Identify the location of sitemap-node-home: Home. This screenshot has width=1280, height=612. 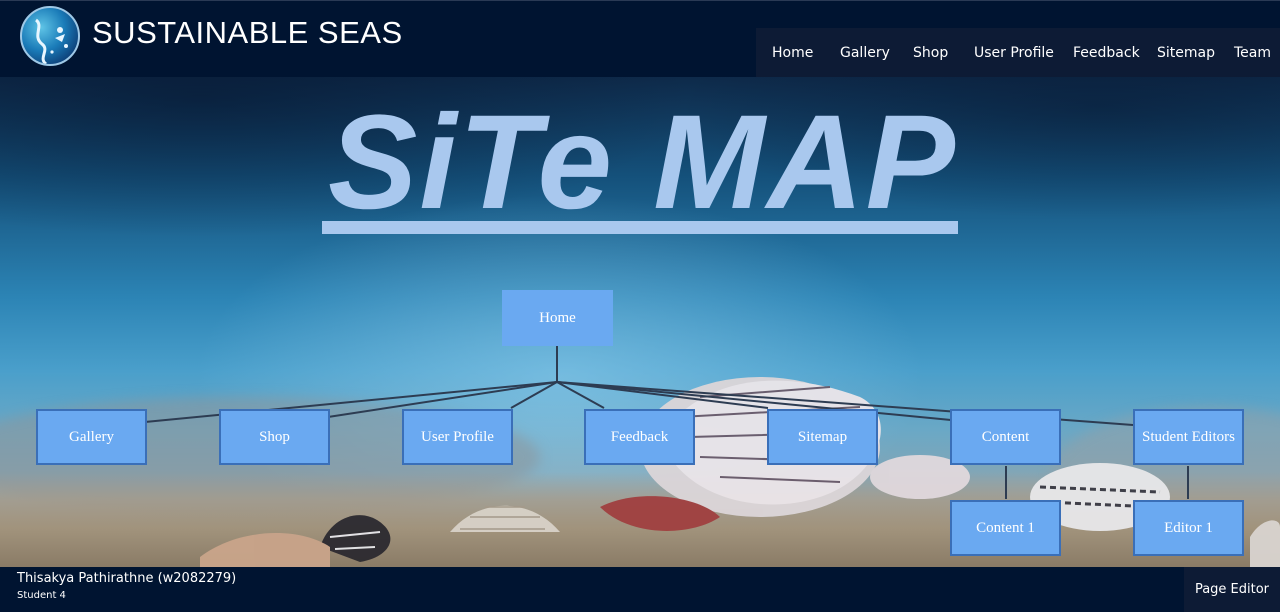
(557, 318).